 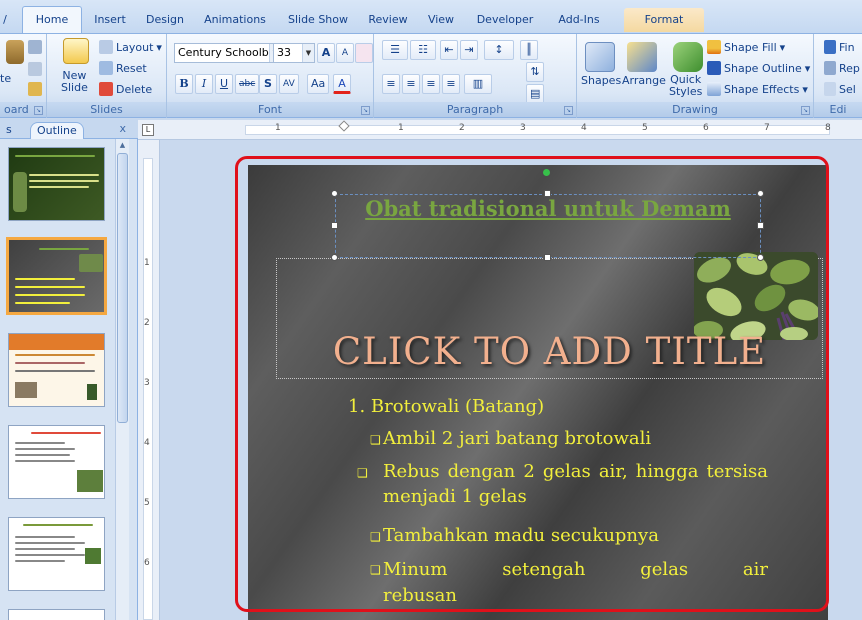 I want to click on shapes-button: Shapes, so click(x=601, y=80).